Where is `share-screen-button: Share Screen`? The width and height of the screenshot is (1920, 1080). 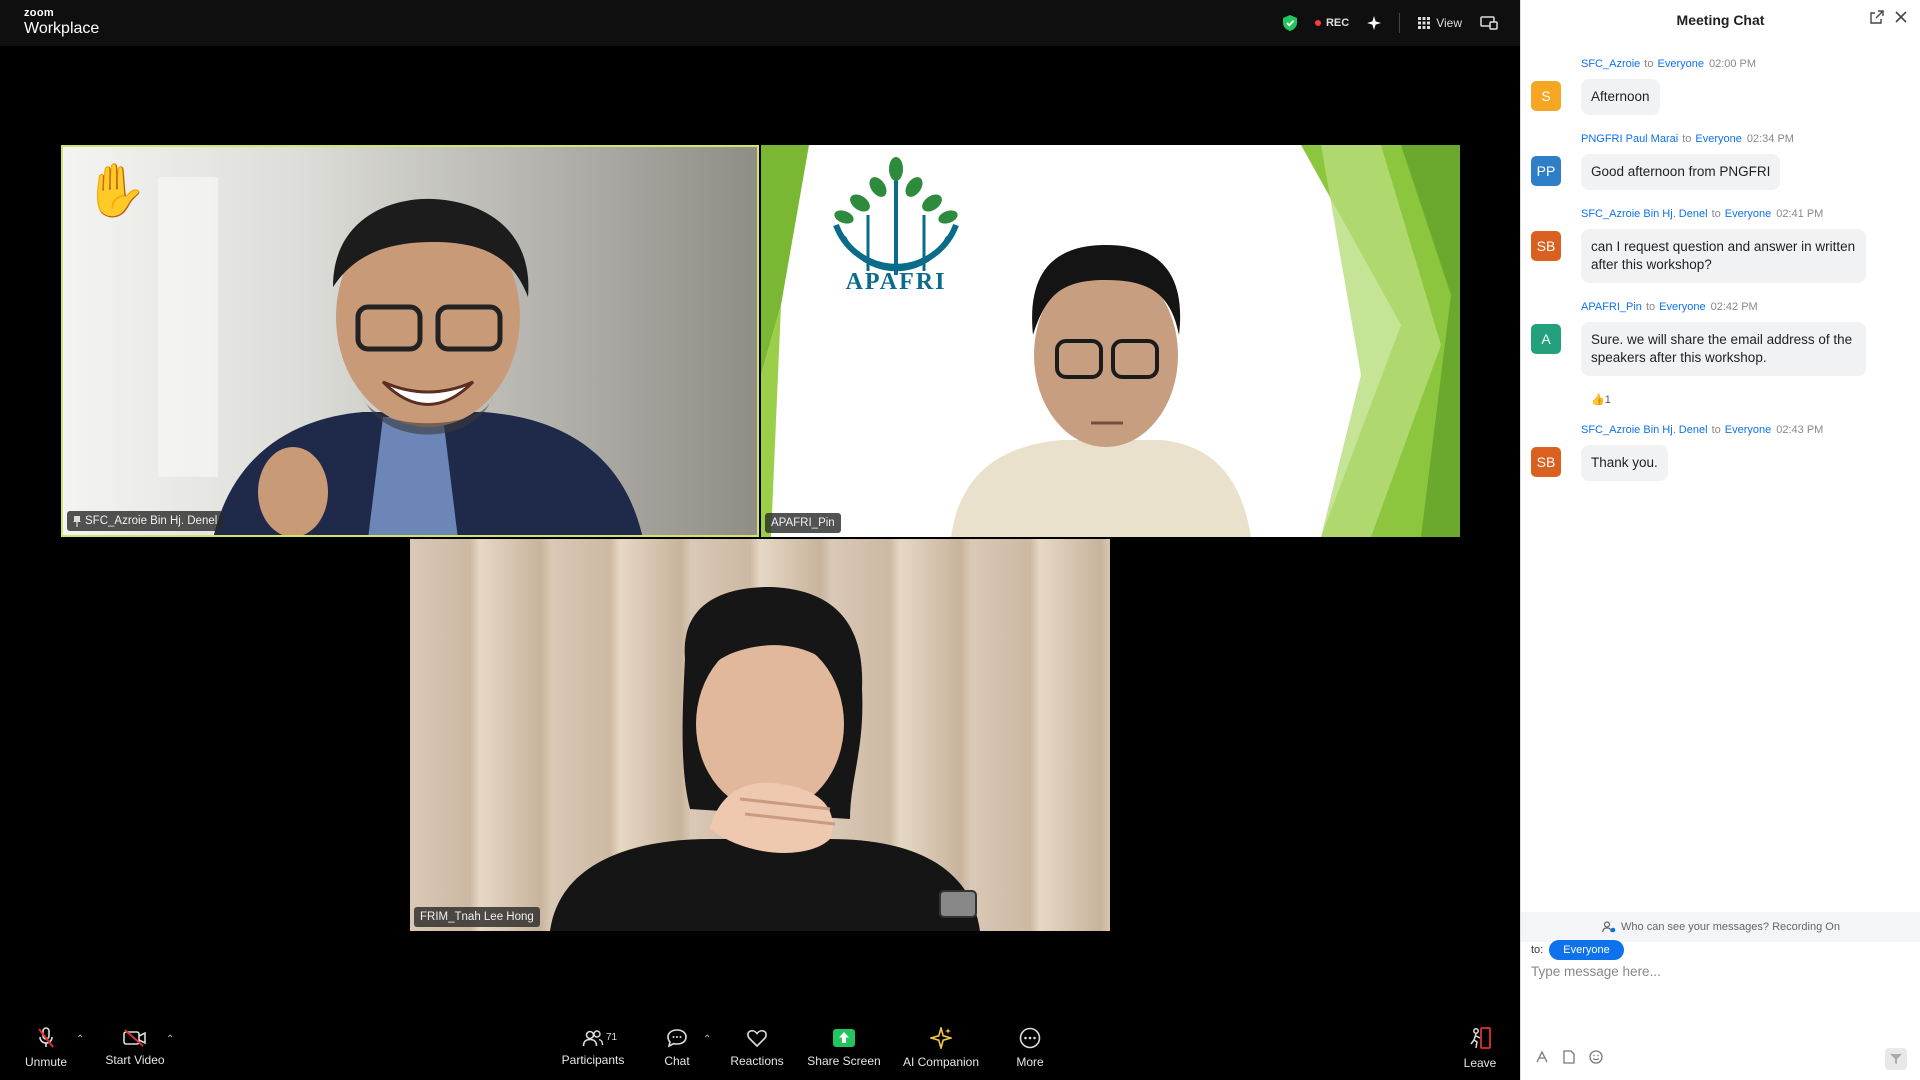 share-screen-button: Share Screen is located at coordinates (844, 1048).